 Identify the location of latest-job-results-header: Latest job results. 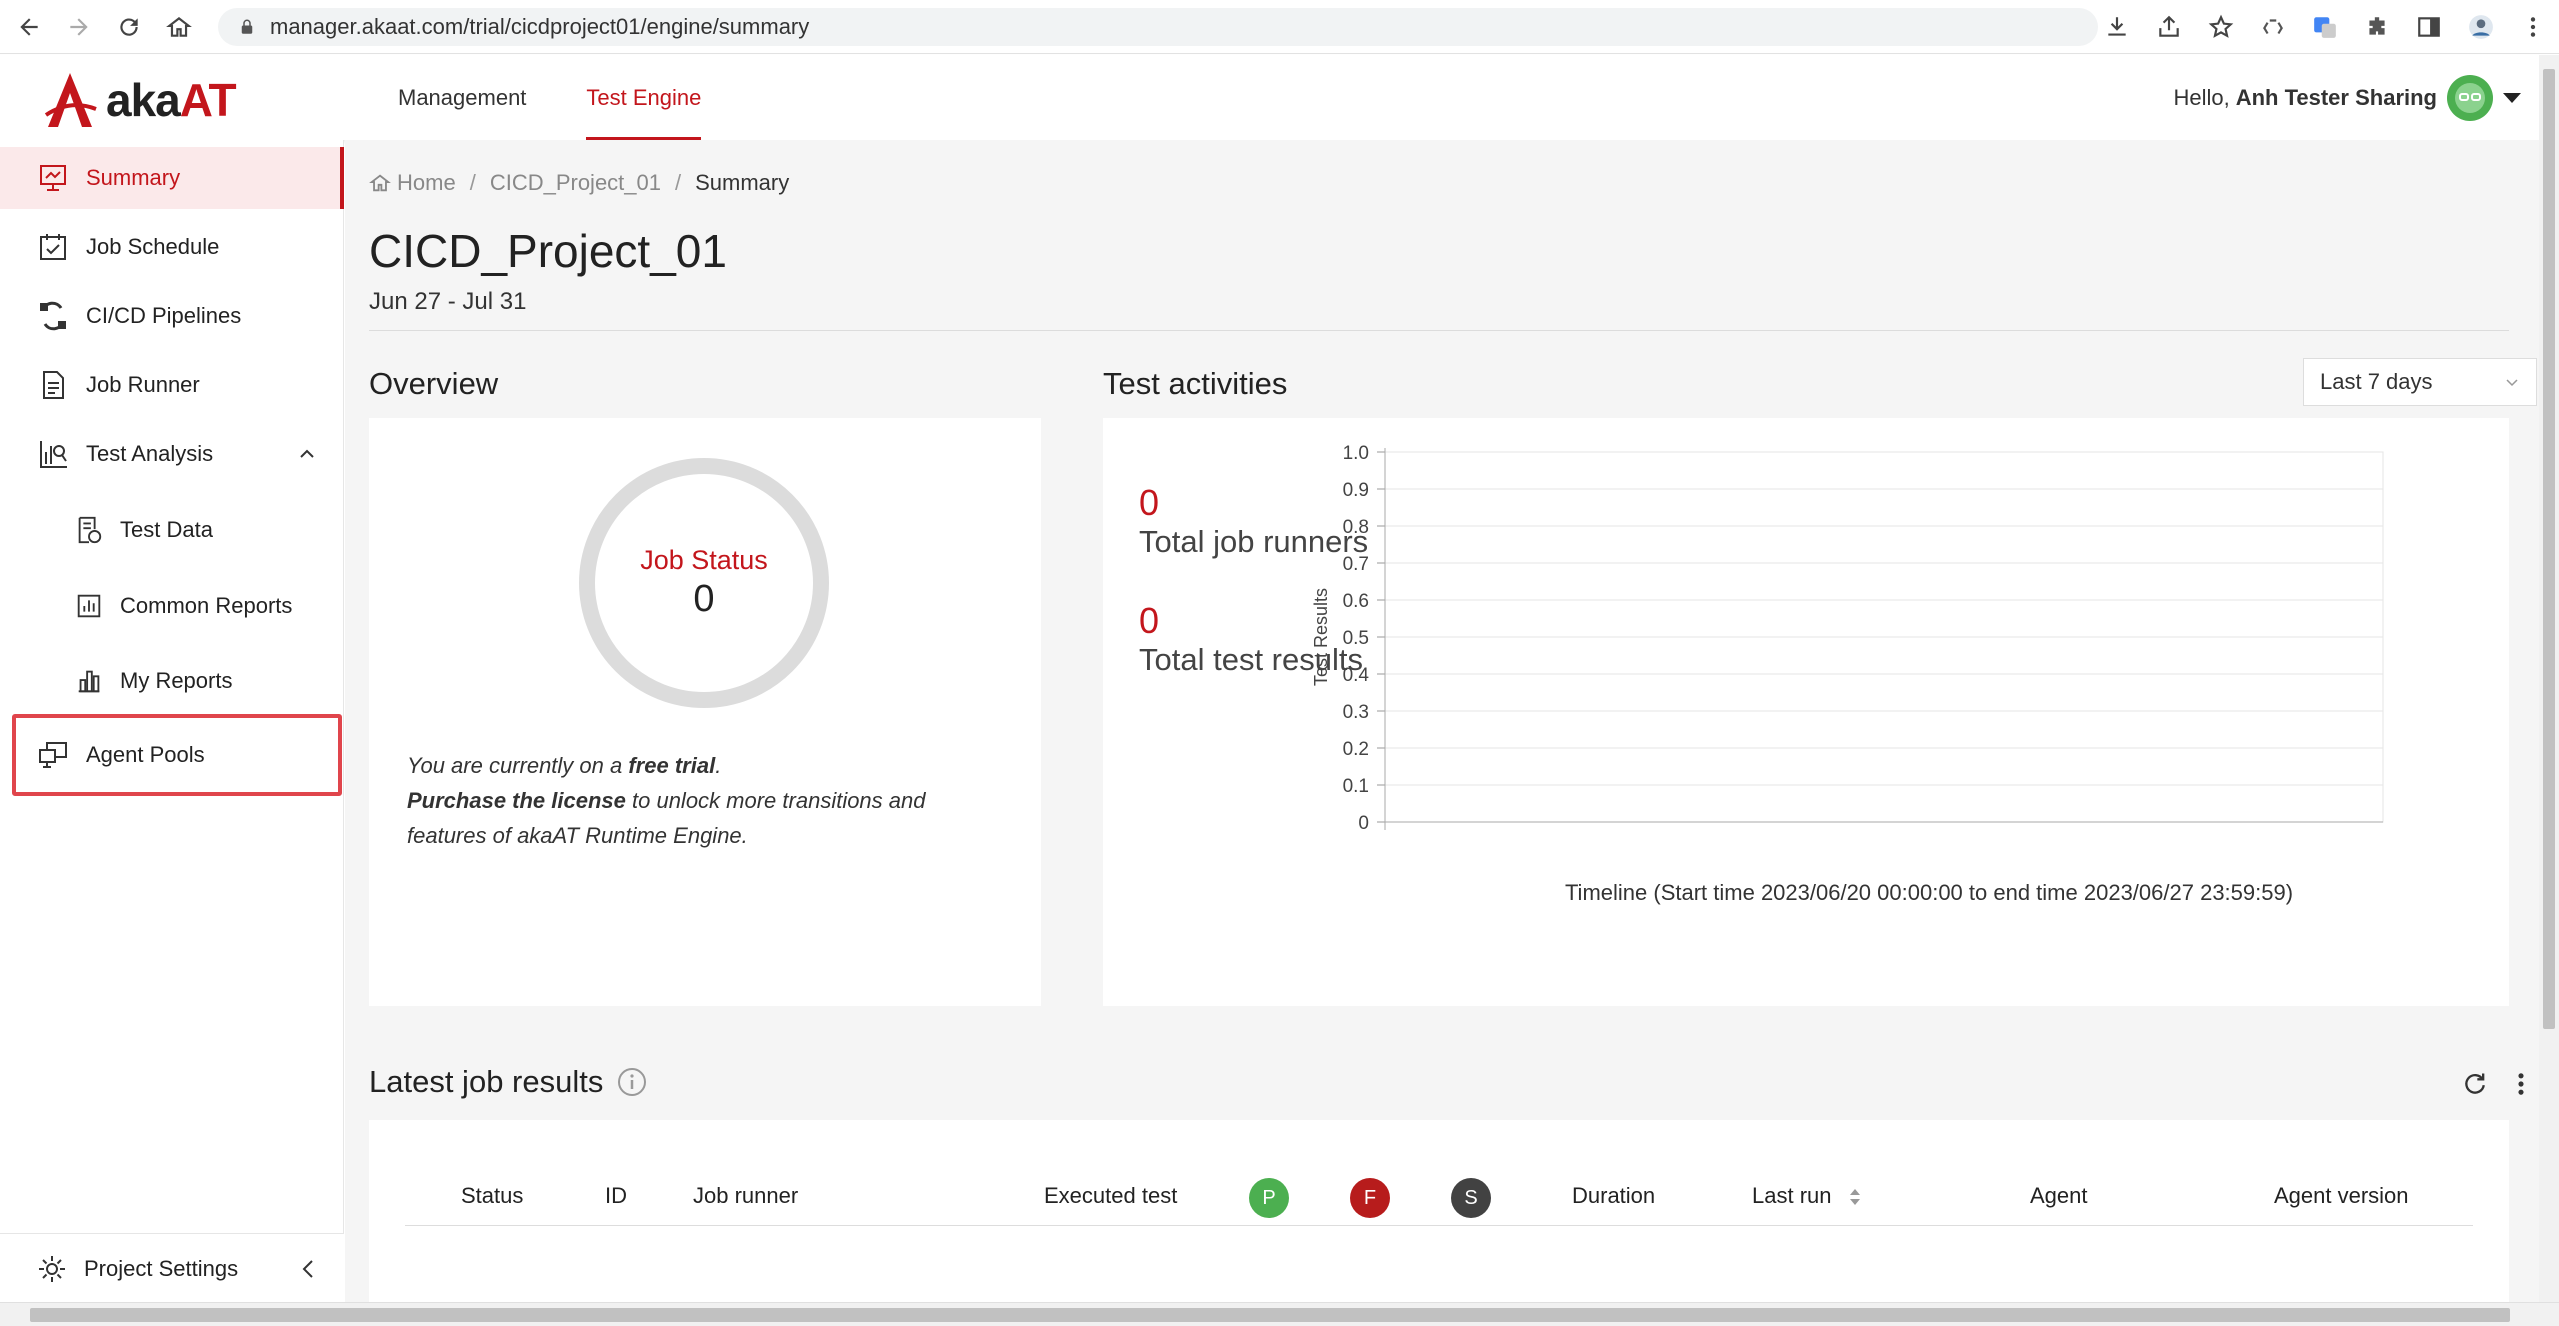
(508, 1082).